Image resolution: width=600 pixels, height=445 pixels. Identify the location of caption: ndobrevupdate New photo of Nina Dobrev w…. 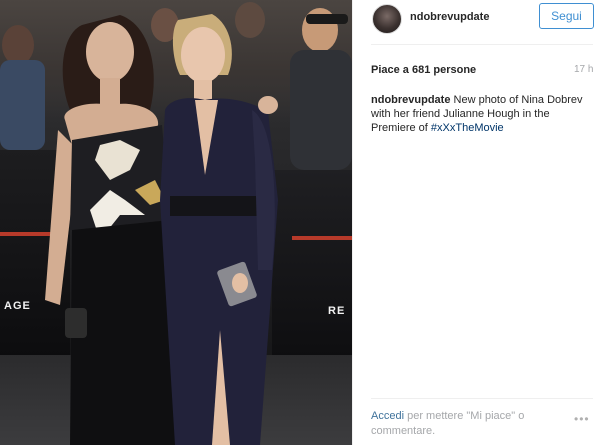
(481, 114).